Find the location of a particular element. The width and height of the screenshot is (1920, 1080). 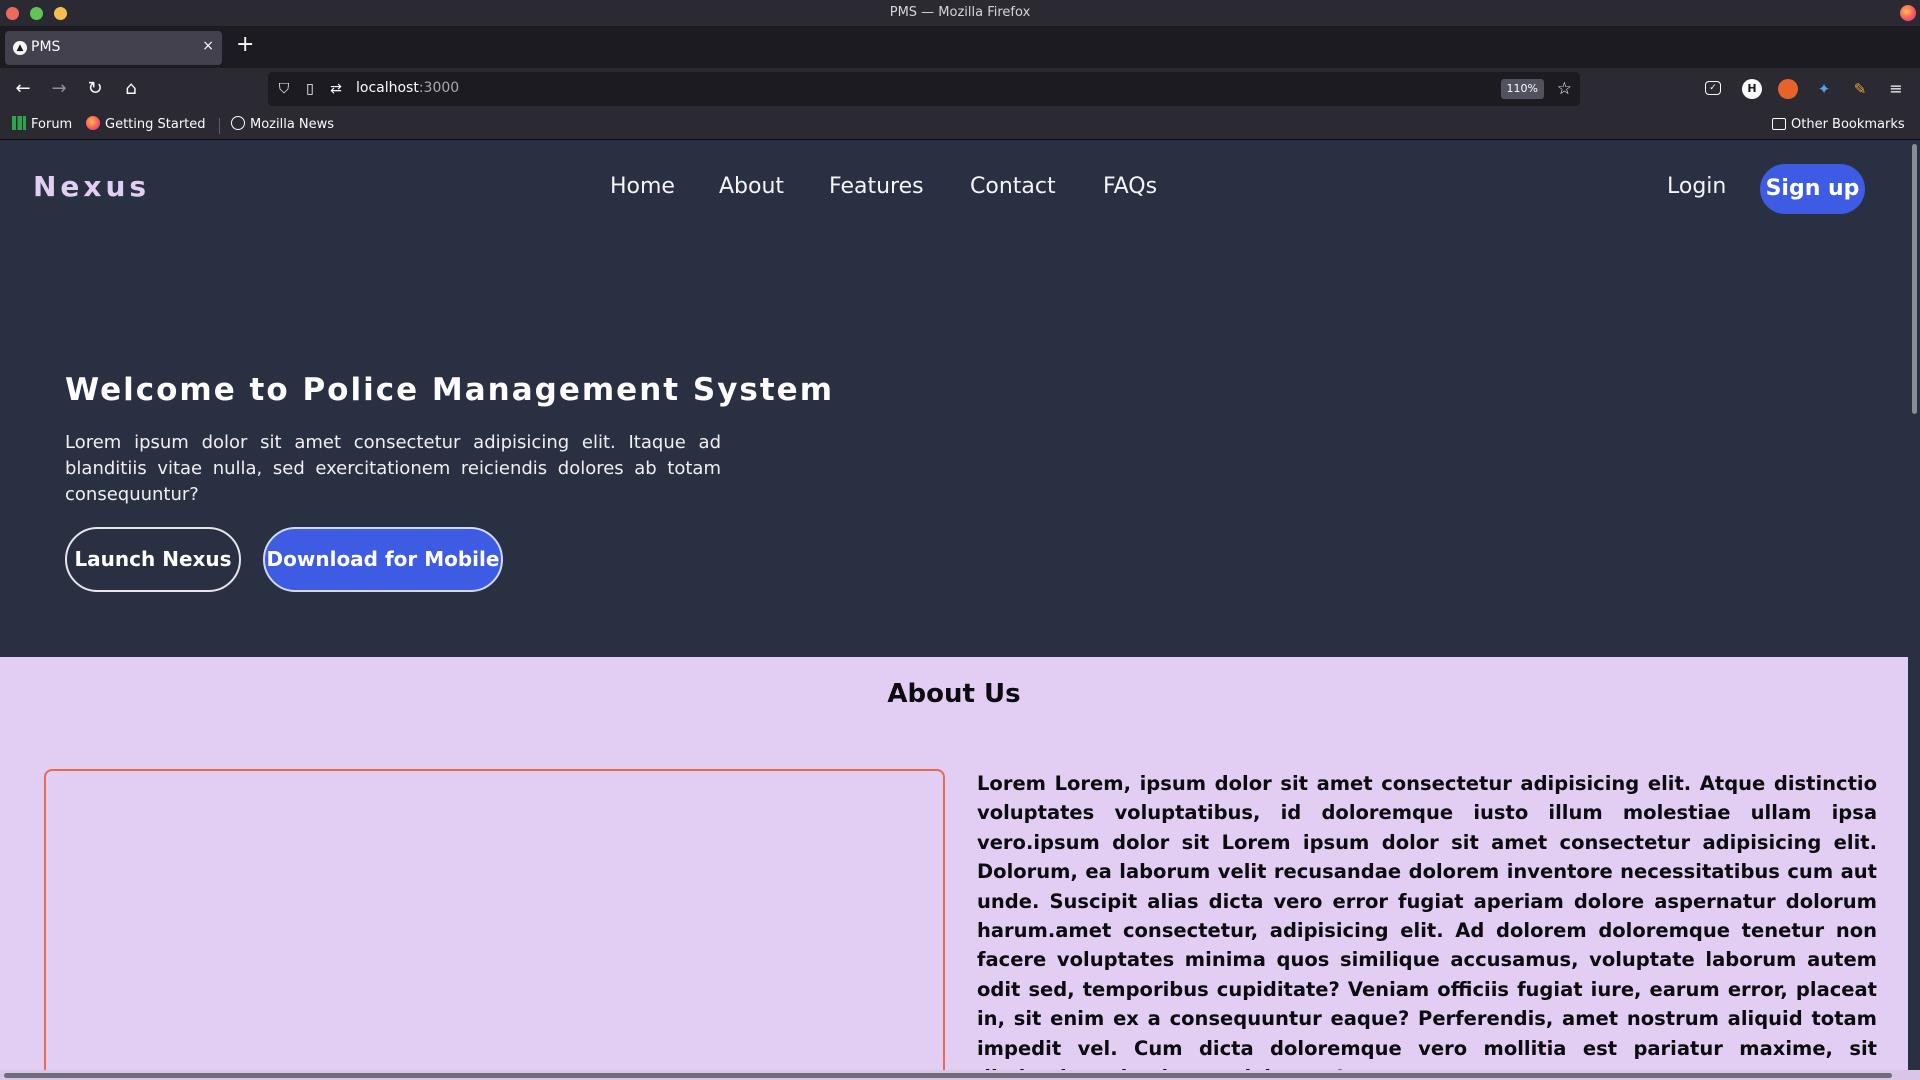

tab-favicon-icon: ▲ is located at coordinates (20, 48).